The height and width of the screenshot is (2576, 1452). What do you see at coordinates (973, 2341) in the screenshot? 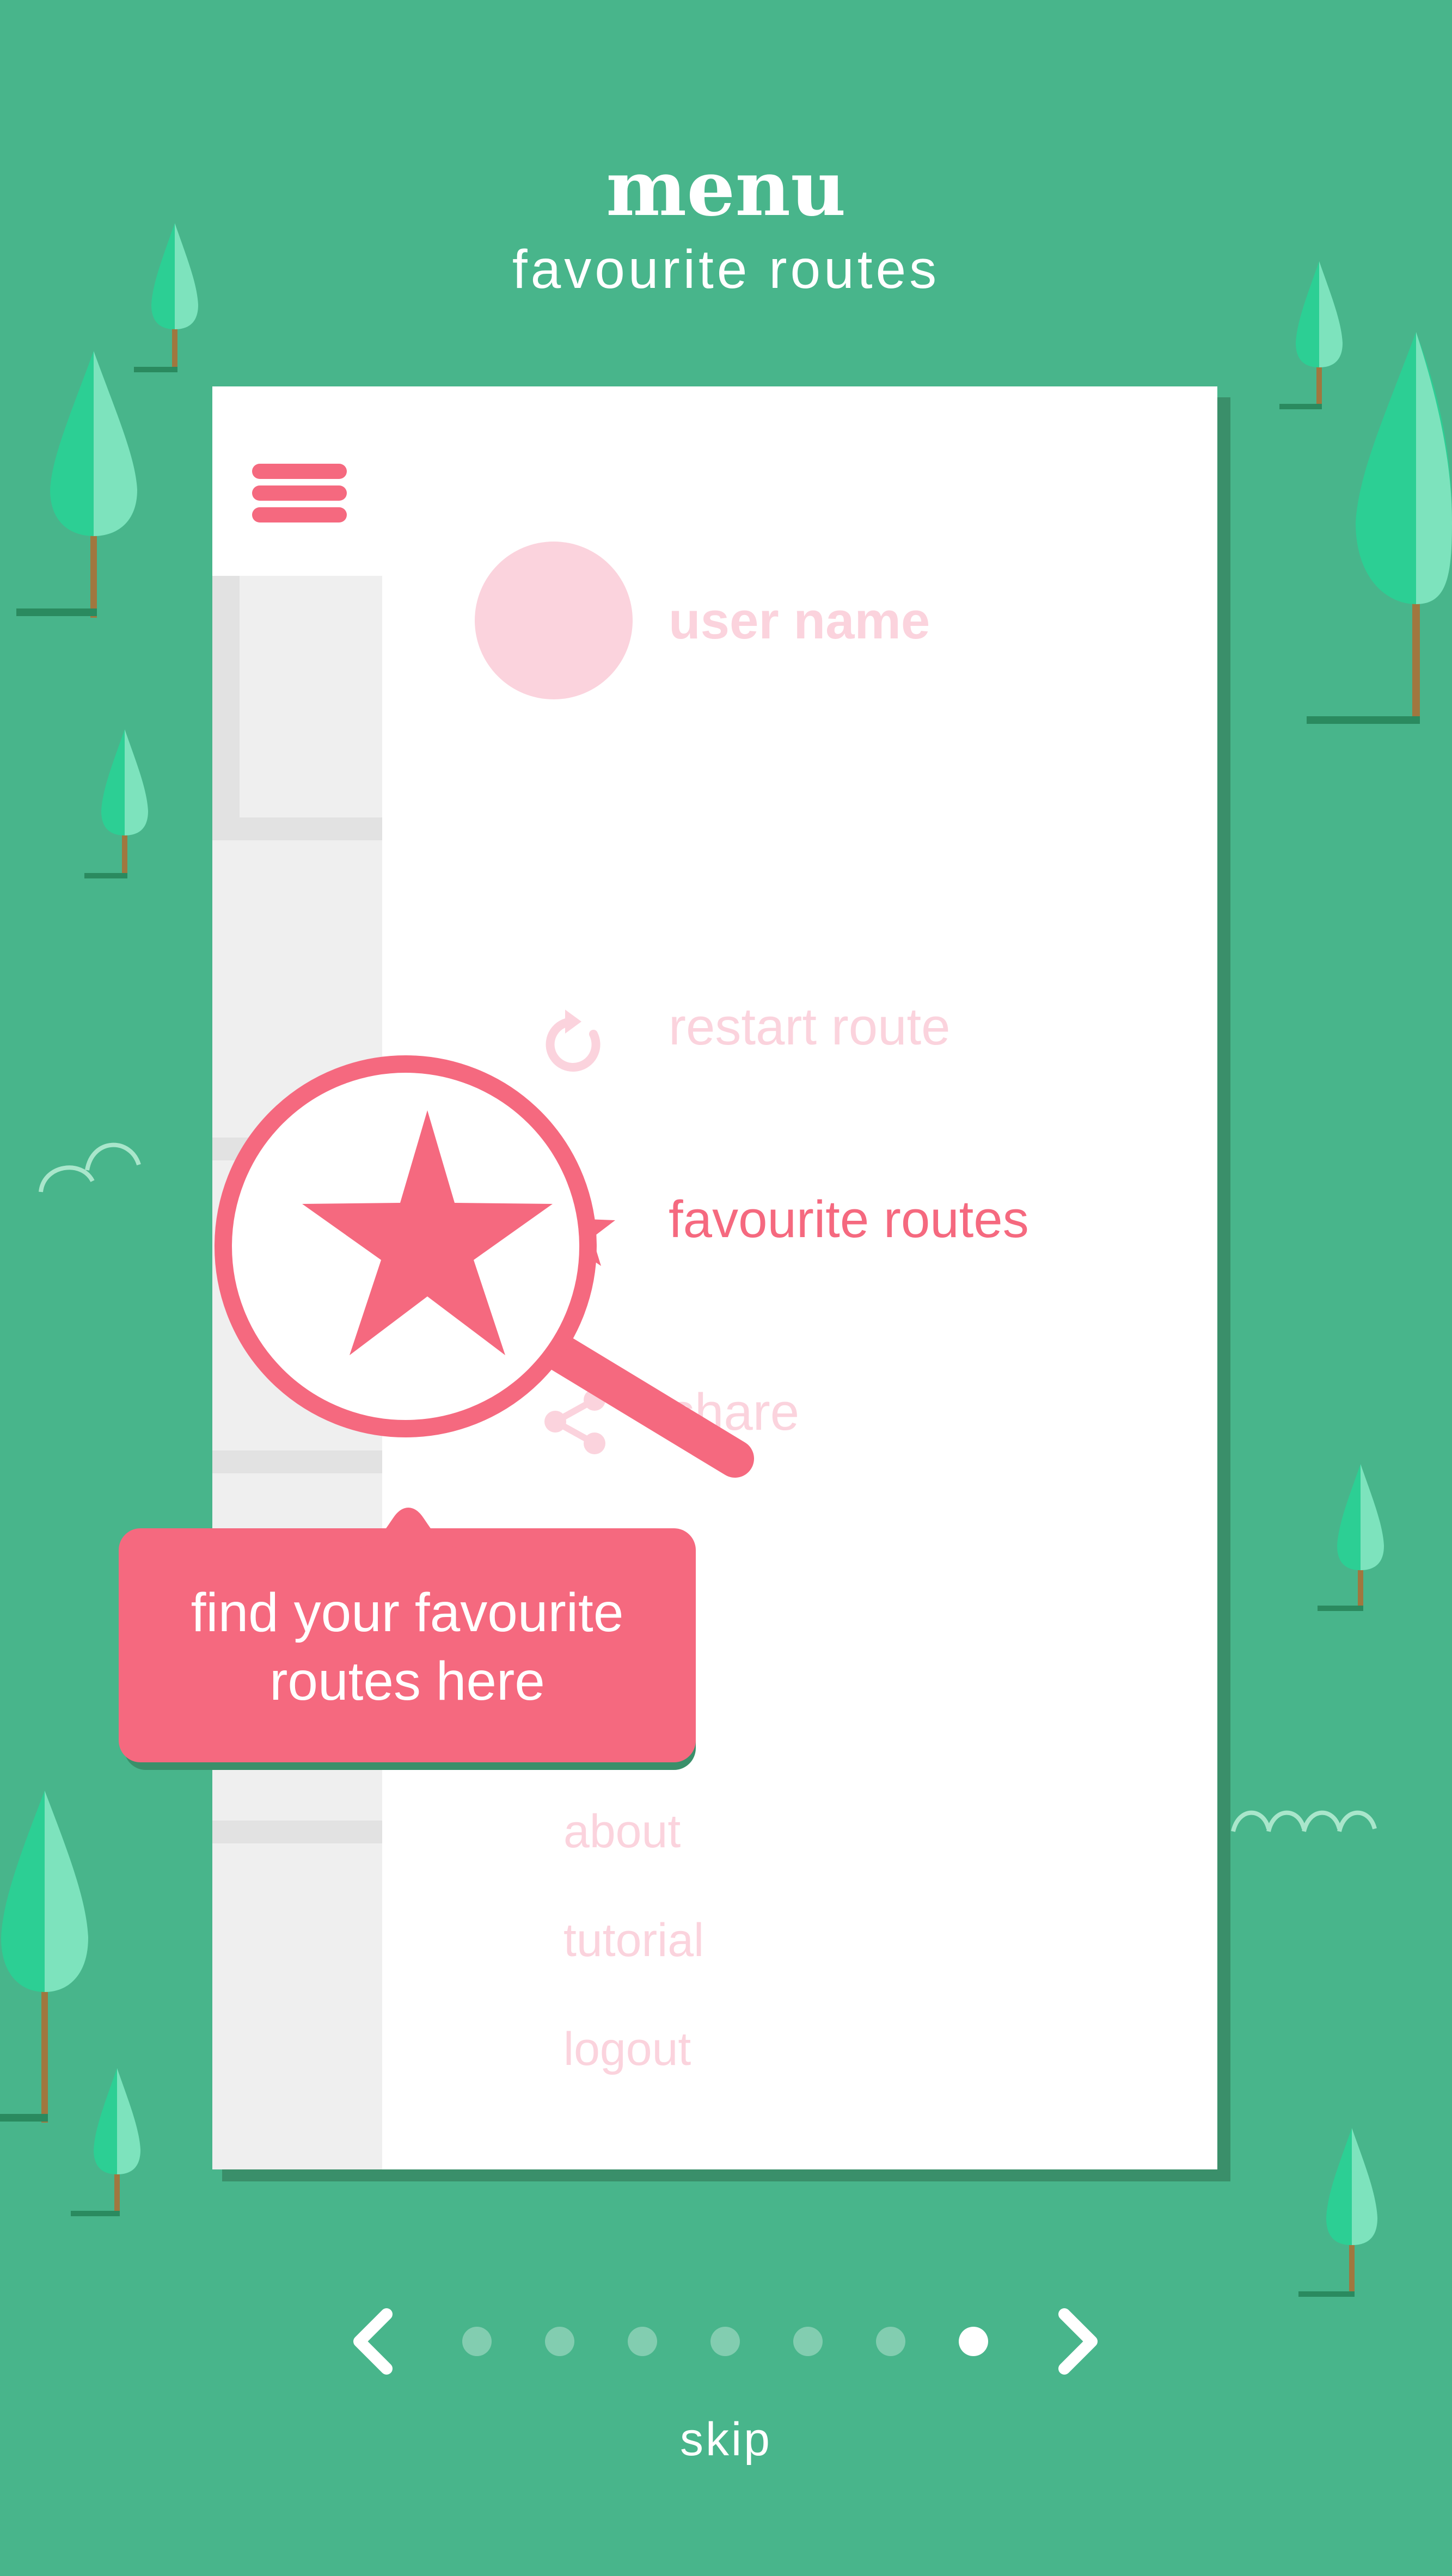
I see `page-dot-active` at bounding box center [973, 2341].